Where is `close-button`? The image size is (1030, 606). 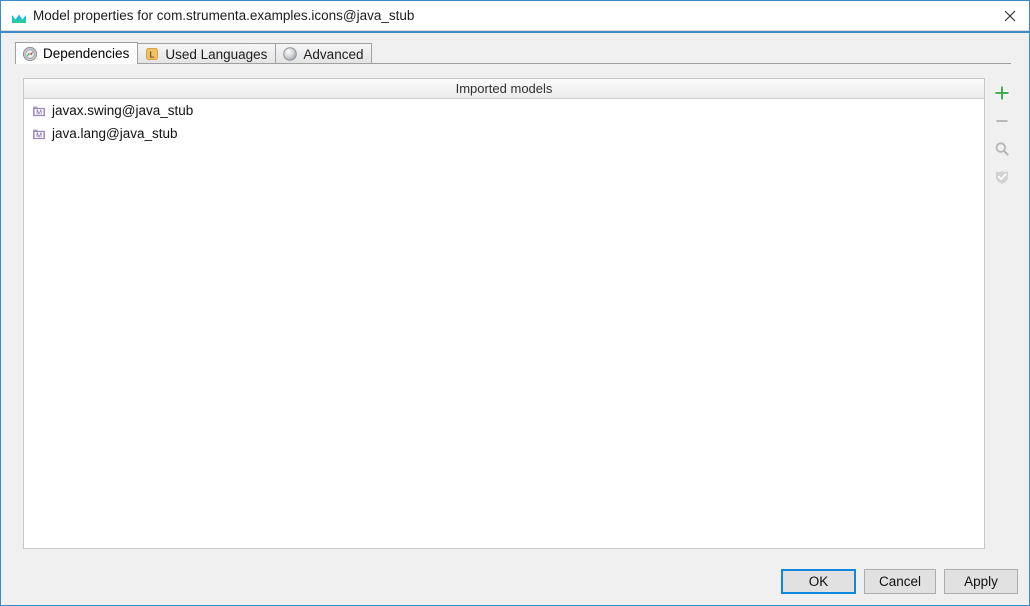
close-button is located at coordinates (1009, 15).